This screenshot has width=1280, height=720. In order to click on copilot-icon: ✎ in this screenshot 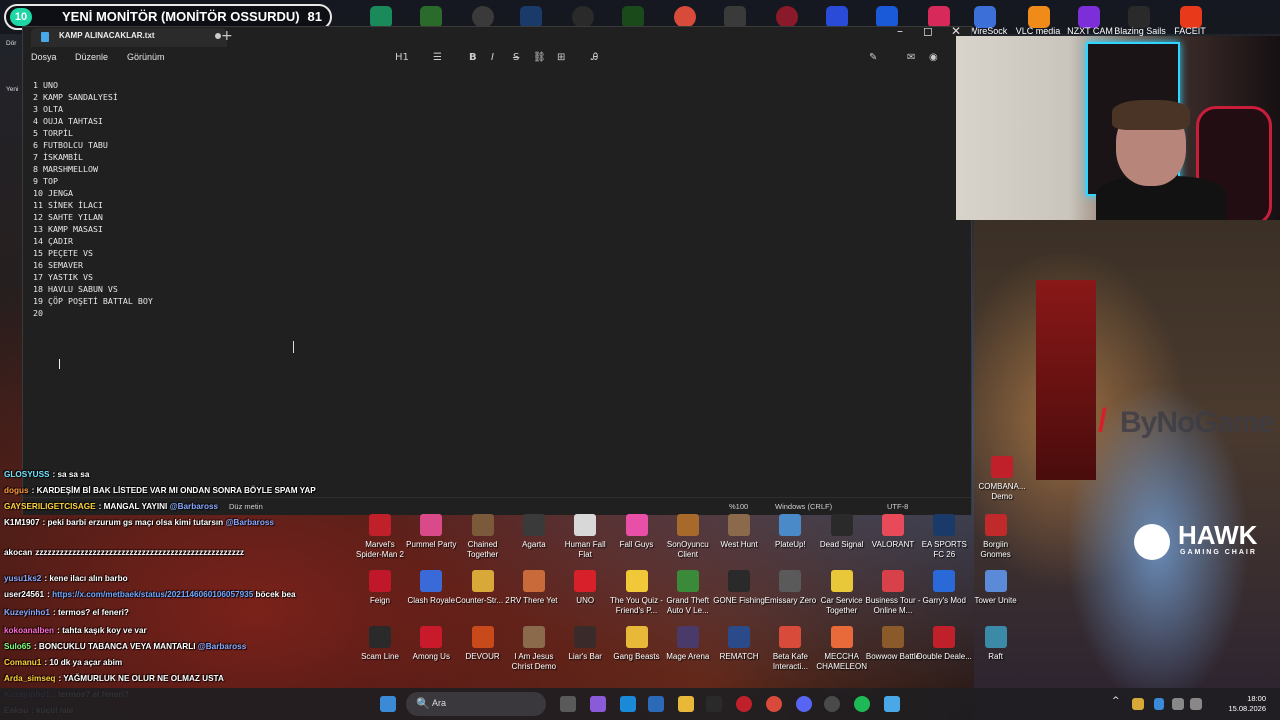, I will do `click(873, 57)`.